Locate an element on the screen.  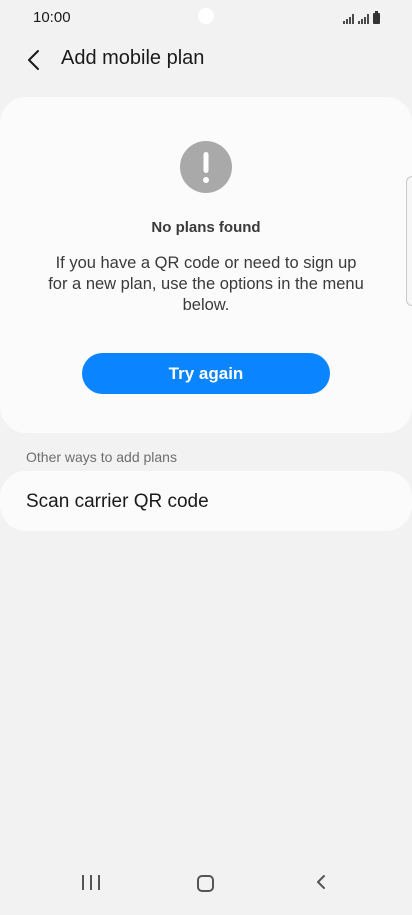
battery-icon is located at coordinates (376, 17).